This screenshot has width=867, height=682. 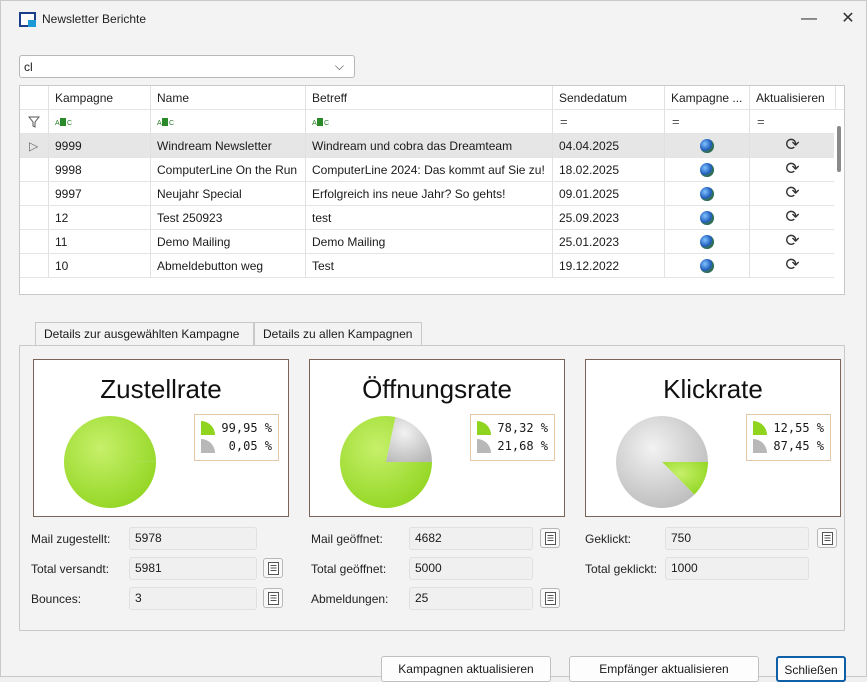 I want to click on filter-name: AC, so click(x=228, y=122).